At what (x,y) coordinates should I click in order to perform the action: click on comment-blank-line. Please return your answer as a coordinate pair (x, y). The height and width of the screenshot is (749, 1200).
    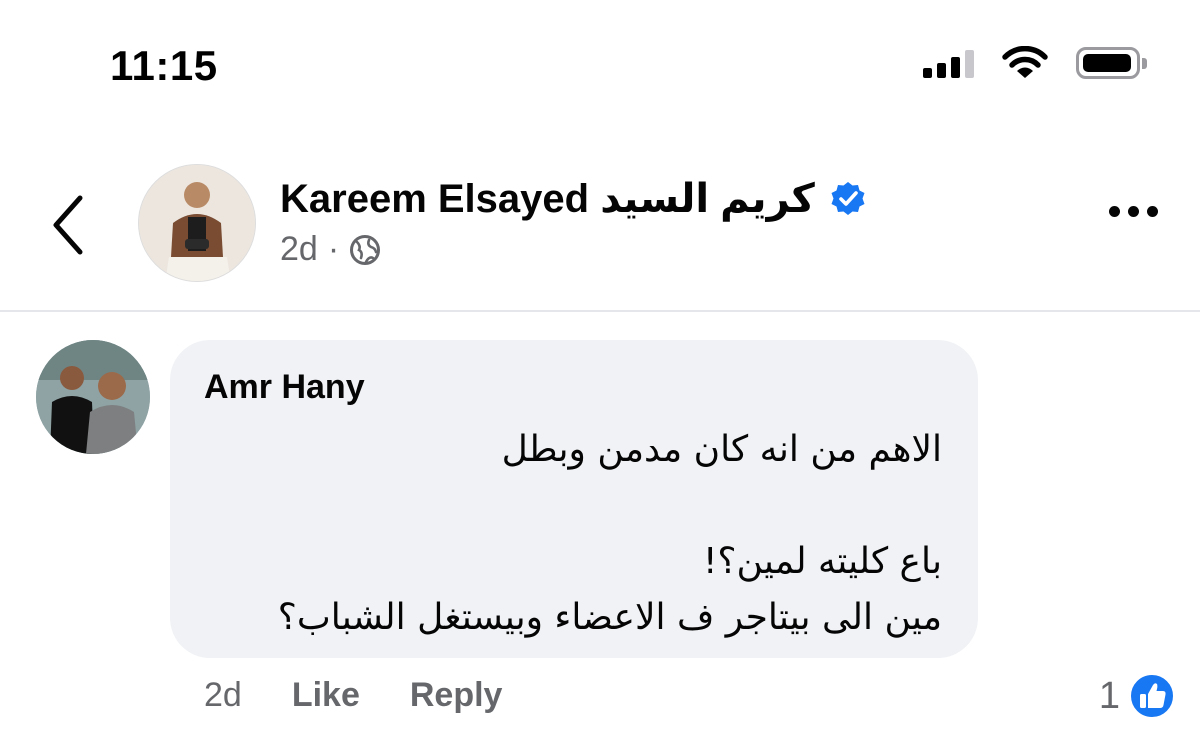
    Looking at the image, I should click on (572, 506).